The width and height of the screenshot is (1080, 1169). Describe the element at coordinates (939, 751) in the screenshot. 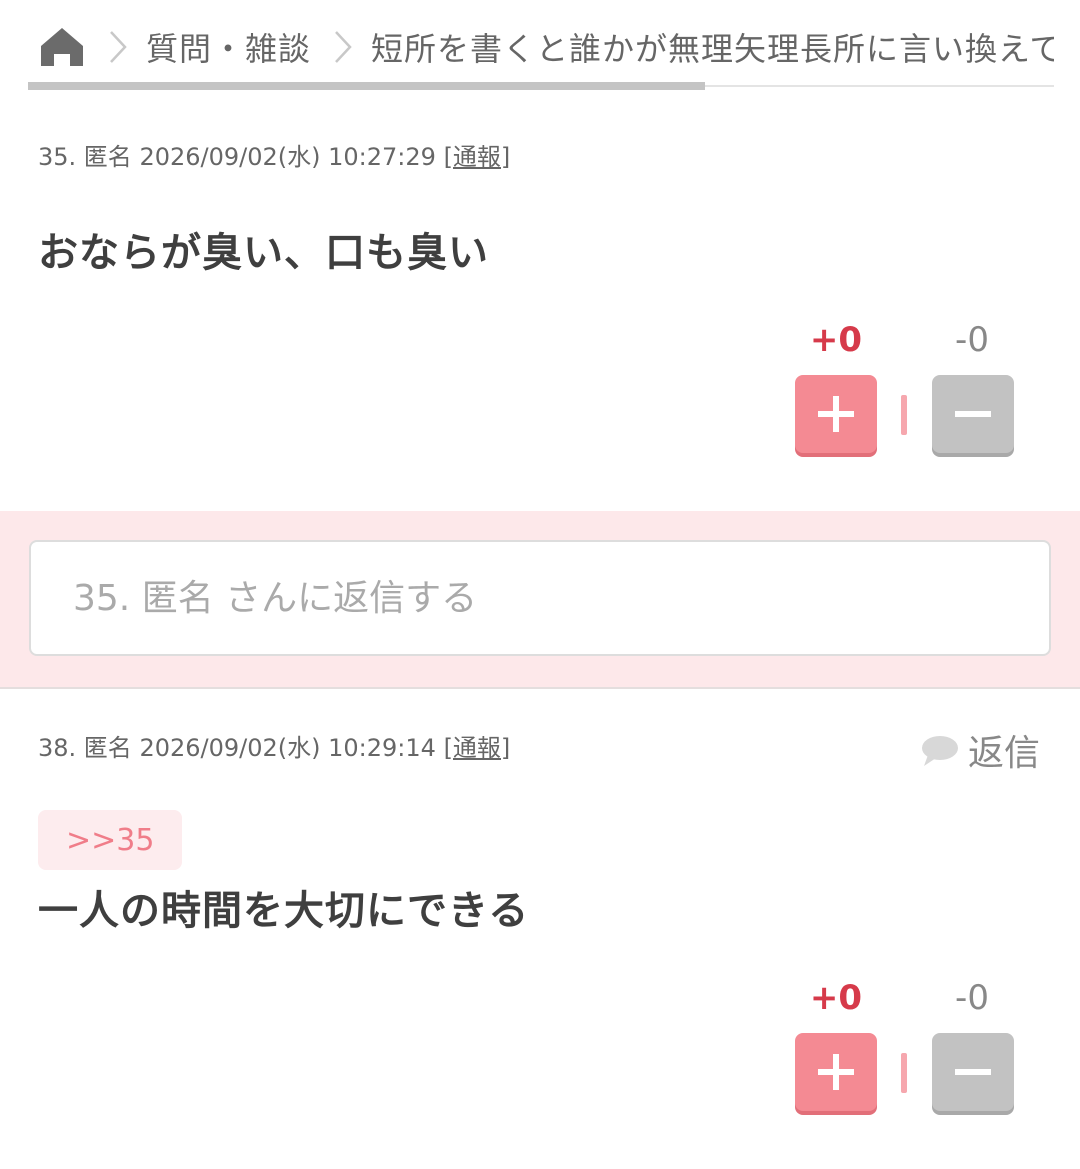

I see `speech-bubble-icon` at that location.